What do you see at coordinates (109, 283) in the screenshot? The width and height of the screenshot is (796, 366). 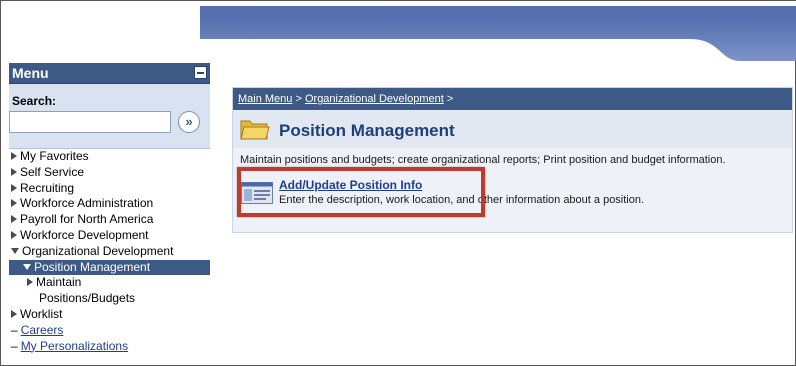 I see `menu-item-maintain: Maintain` at bounding box center [109, 283].